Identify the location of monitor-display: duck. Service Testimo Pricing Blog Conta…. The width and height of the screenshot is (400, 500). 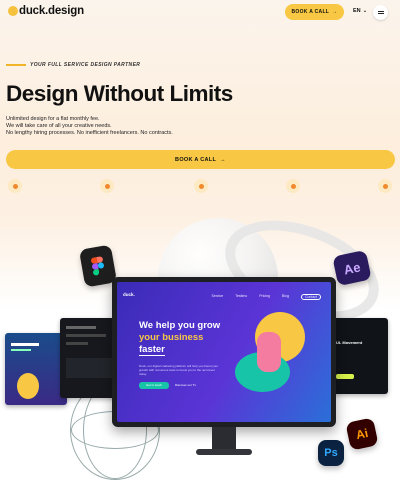
(224, 352).